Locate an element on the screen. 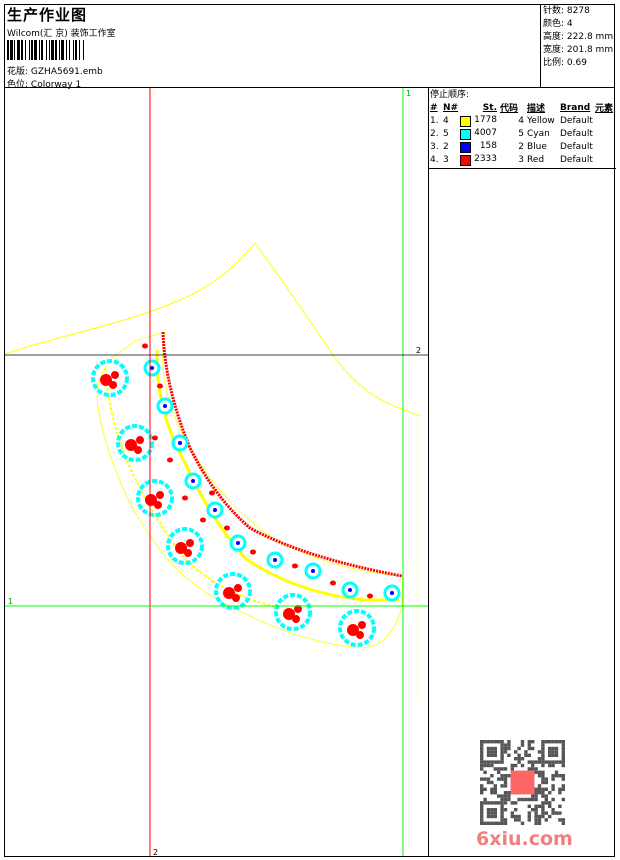  col-header: 代码 is located at coordinates (509, 109).